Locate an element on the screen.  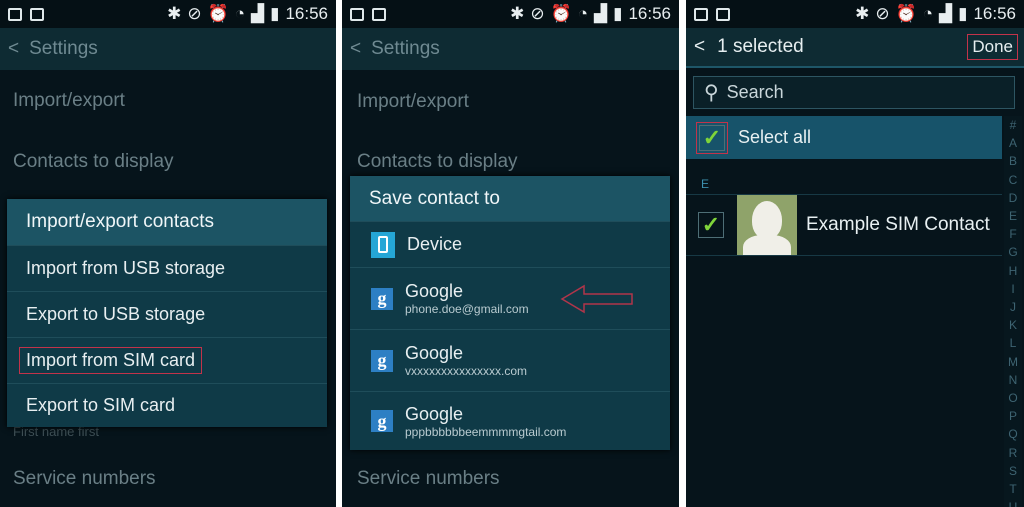
option-export-usb: Export to USB storage is located at coordinates (167, 314).